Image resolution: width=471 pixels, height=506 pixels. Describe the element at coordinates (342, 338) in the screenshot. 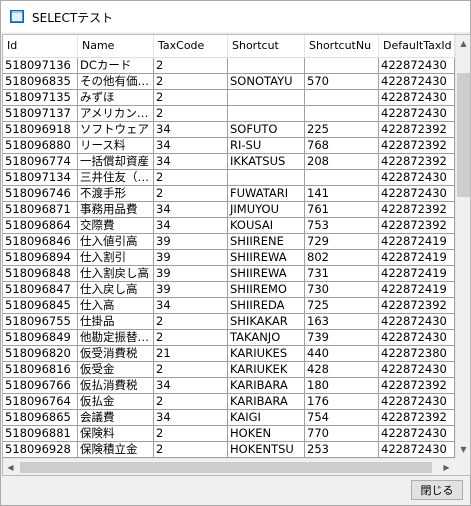

I see `table-cell: 739` at that location.